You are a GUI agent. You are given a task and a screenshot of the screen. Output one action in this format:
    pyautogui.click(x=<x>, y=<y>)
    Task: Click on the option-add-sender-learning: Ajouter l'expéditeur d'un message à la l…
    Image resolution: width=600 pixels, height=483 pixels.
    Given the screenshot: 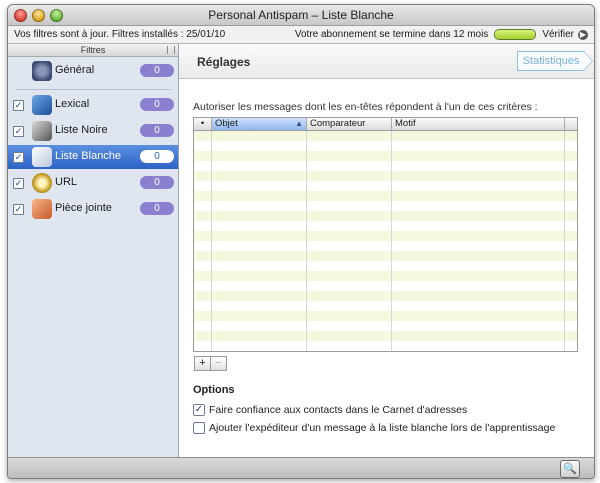 What is the action you would take?
    pyautogui.click(x=374, y=428)
    